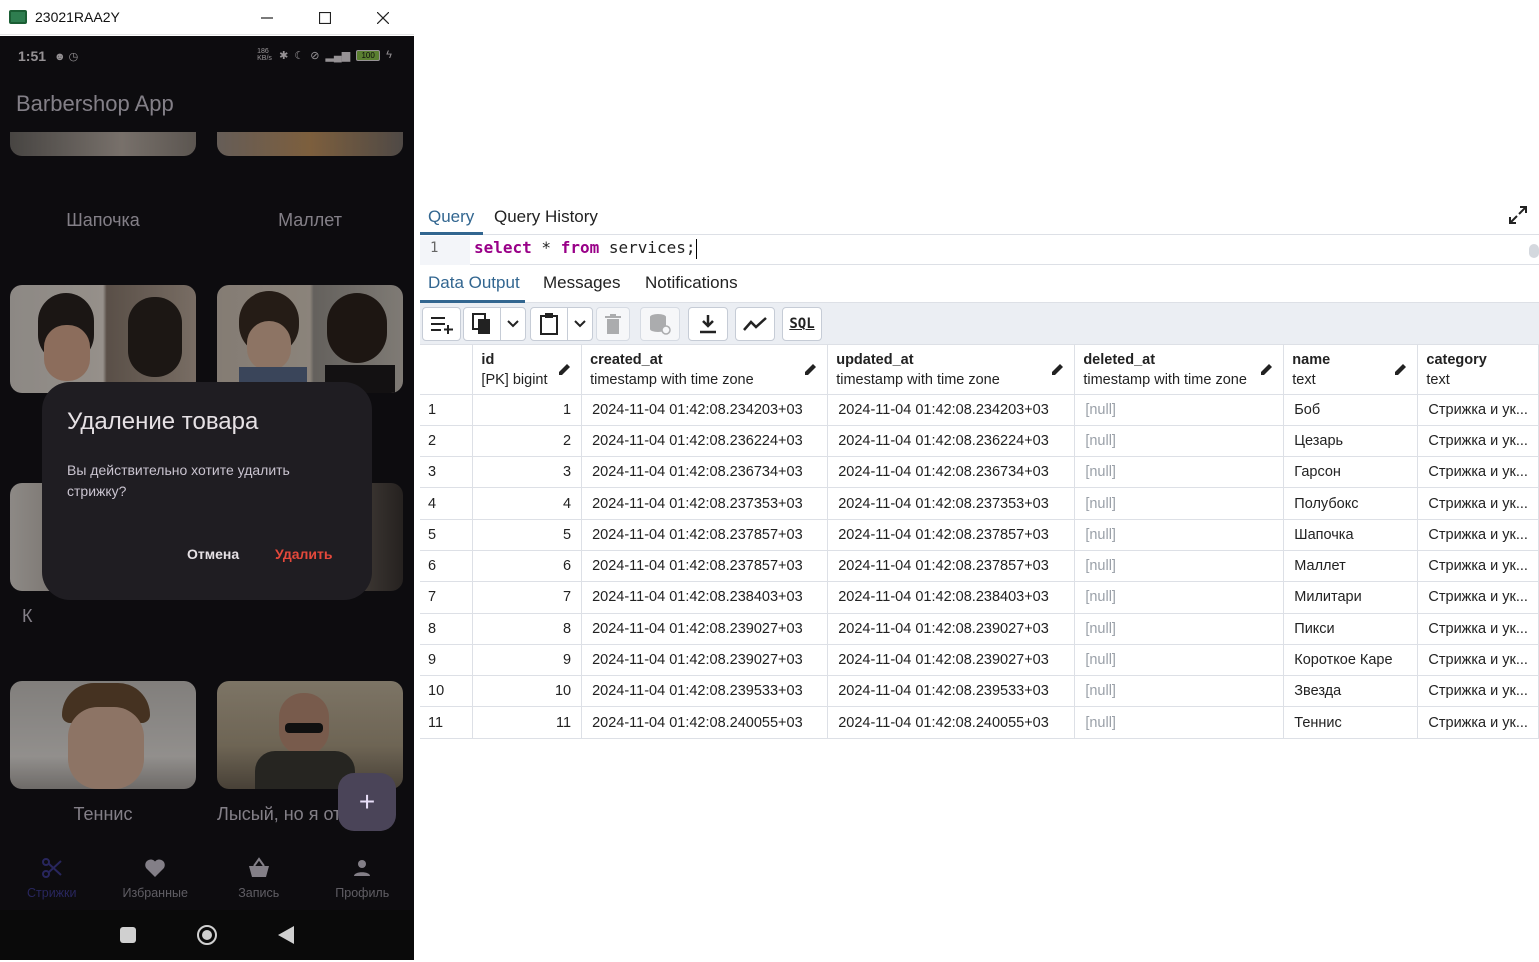 This screenshot has width=1539, height=962. I want to click on cell-created-at: 2024-11-04 01:42:08.238403+03, so click(705, 597).